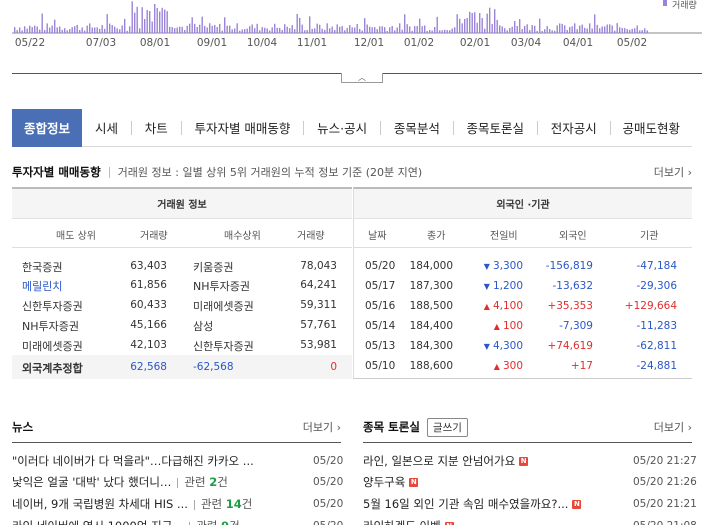 The height and width of the screenshot is (525, 702). What do you see at coordinates (322, 427) in the screenshot?
I see `news-more-link: 더보기 ›` at bounding box center [322, 427].